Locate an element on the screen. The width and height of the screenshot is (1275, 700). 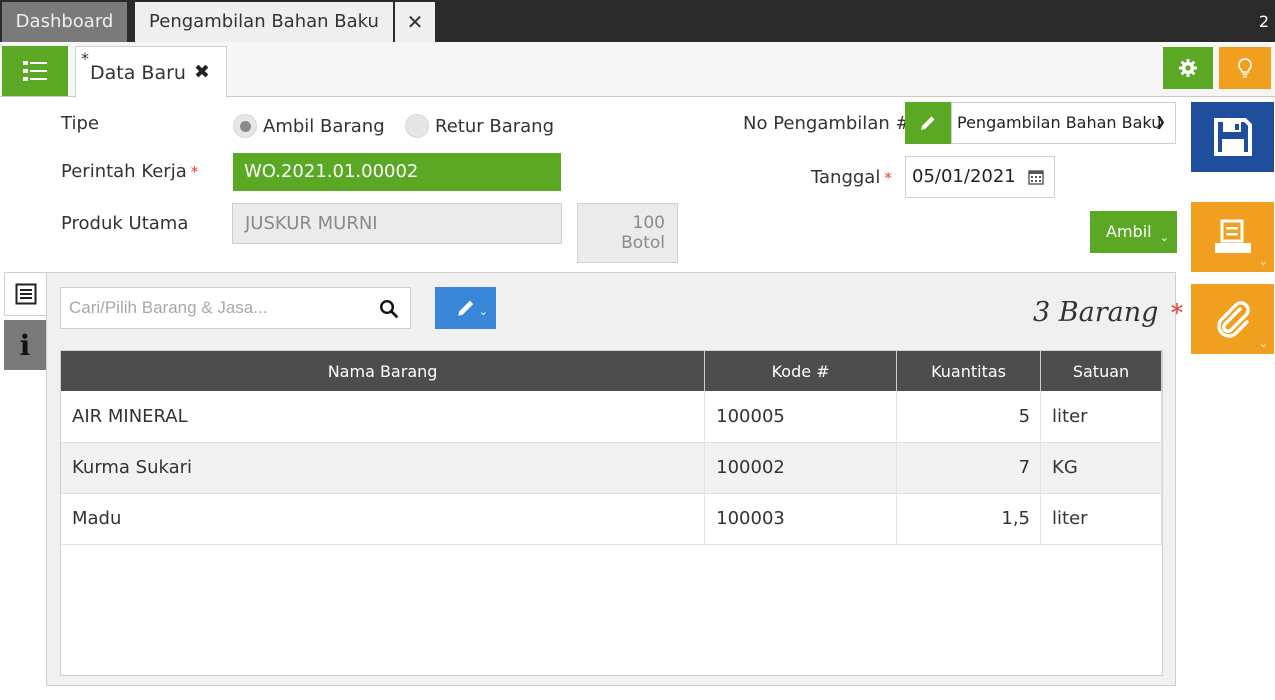
produk-quantity: 100 is located at coordinates (648, 223).